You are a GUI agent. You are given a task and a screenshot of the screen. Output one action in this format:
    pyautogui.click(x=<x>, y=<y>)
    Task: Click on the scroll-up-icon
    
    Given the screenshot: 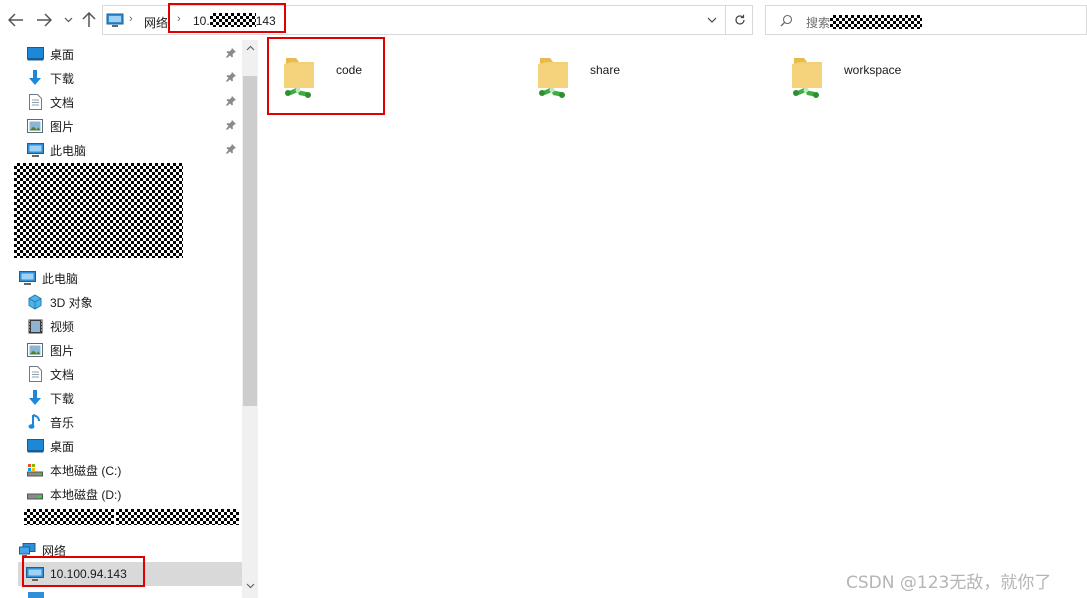 What is the action you would take?
    pyautogui.click(x=250, y=48)
    